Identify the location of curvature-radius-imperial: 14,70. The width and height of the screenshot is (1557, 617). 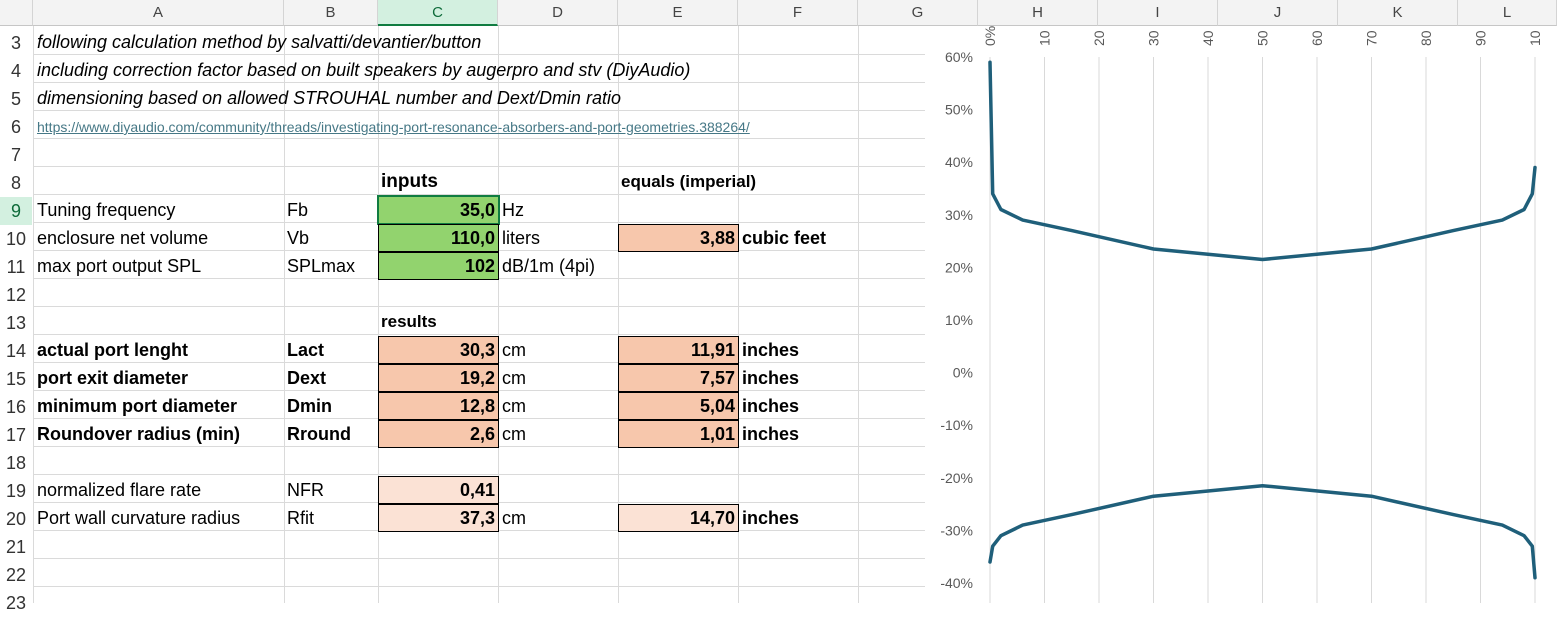
(678, 518).